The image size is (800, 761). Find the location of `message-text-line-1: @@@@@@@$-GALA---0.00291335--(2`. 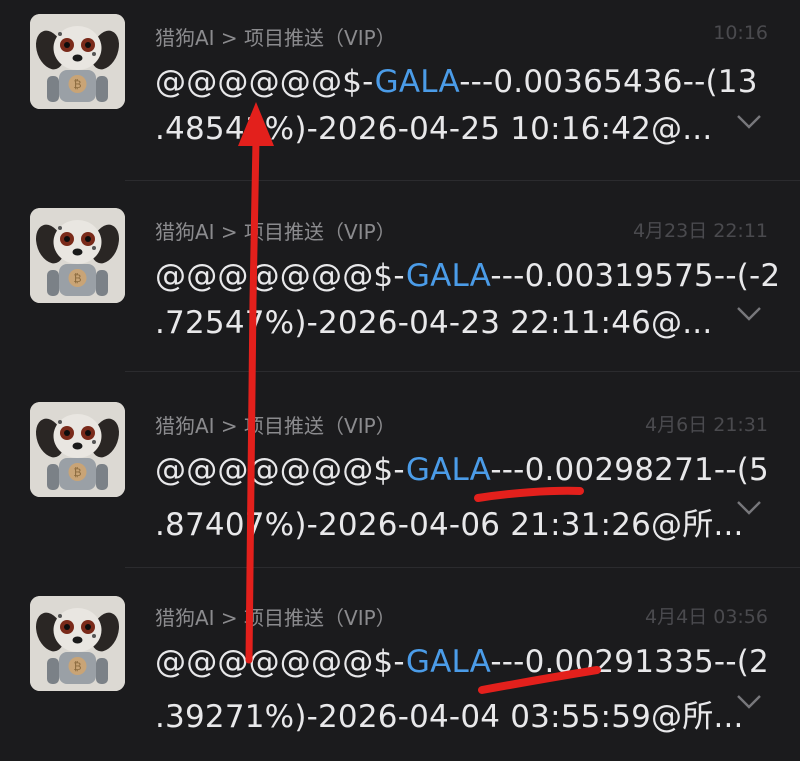

message-text-line-1: @@@@@@@$-GALA---0.00291335--(2 is located at coordinates (462, 662).